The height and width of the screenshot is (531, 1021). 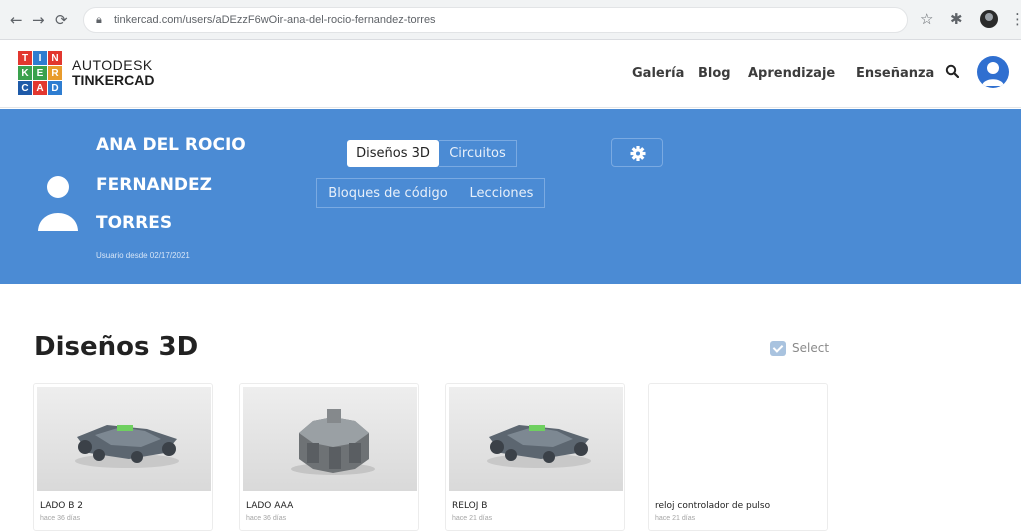 I want to click on profile-name-line-2: FERNANDEZ, so click(x=154, y=185).